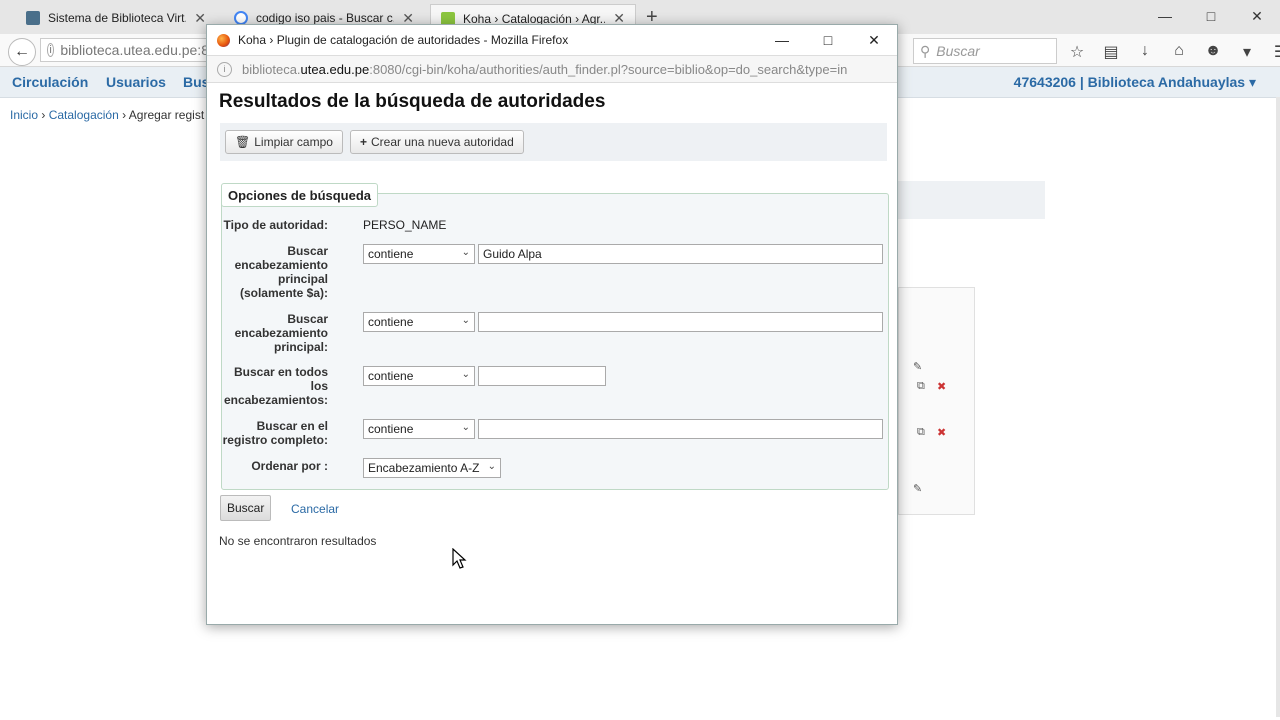  I want to click on order-by-label: Ordenar por :, so click(289, 466).